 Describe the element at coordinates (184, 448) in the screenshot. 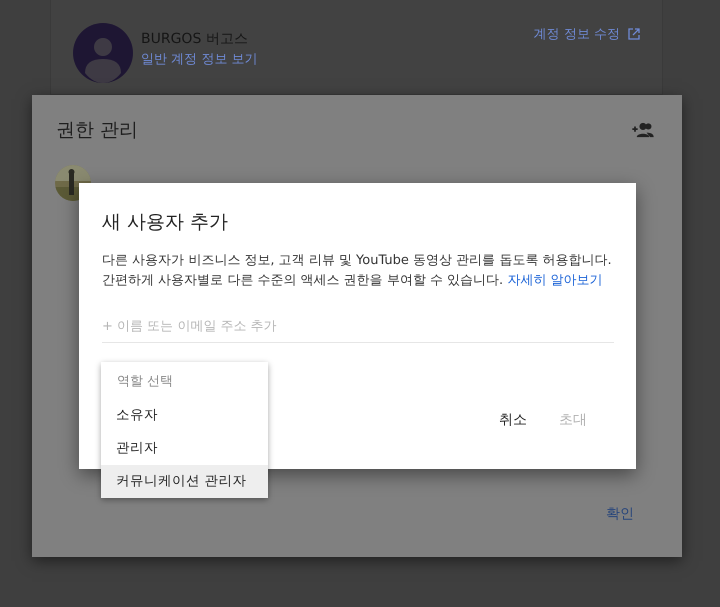

I see `menu-item: 관리자` at that location.